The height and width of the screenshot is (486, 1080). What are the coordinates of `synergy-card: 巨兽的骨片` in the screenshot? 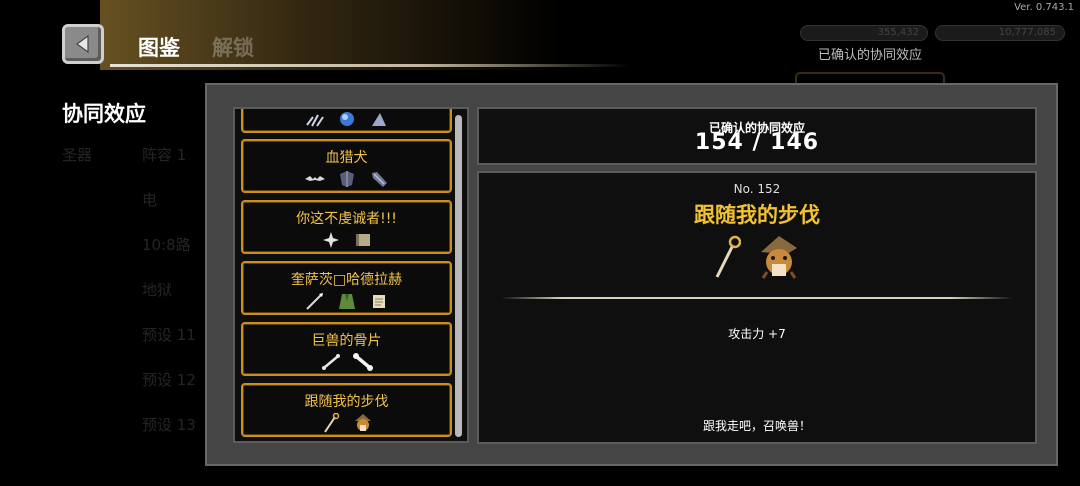 It's located at (346, 349).